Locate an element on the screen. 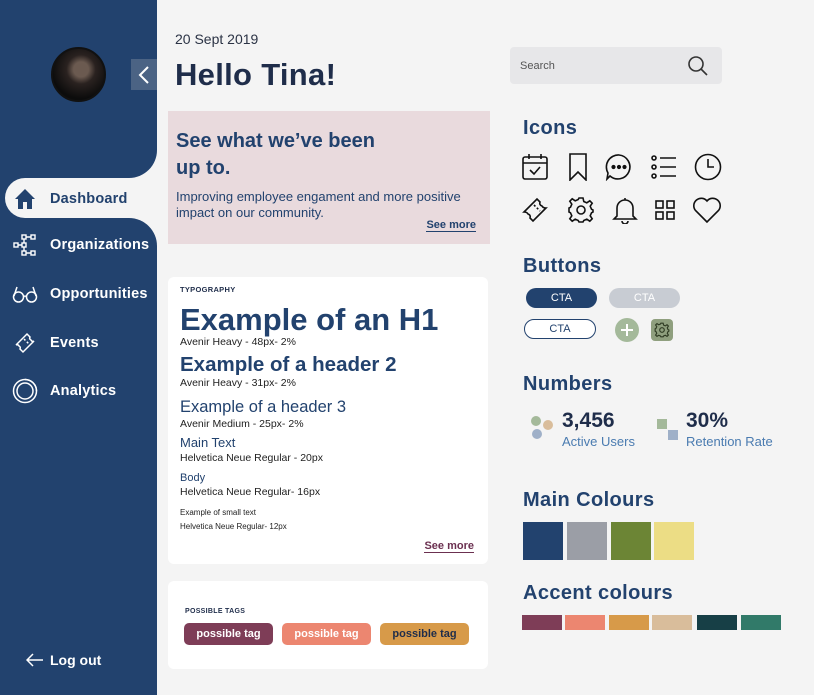 The image size is (814, 695). tags-label: POSSIBLE TAGS is located at coordinates (215, 611).